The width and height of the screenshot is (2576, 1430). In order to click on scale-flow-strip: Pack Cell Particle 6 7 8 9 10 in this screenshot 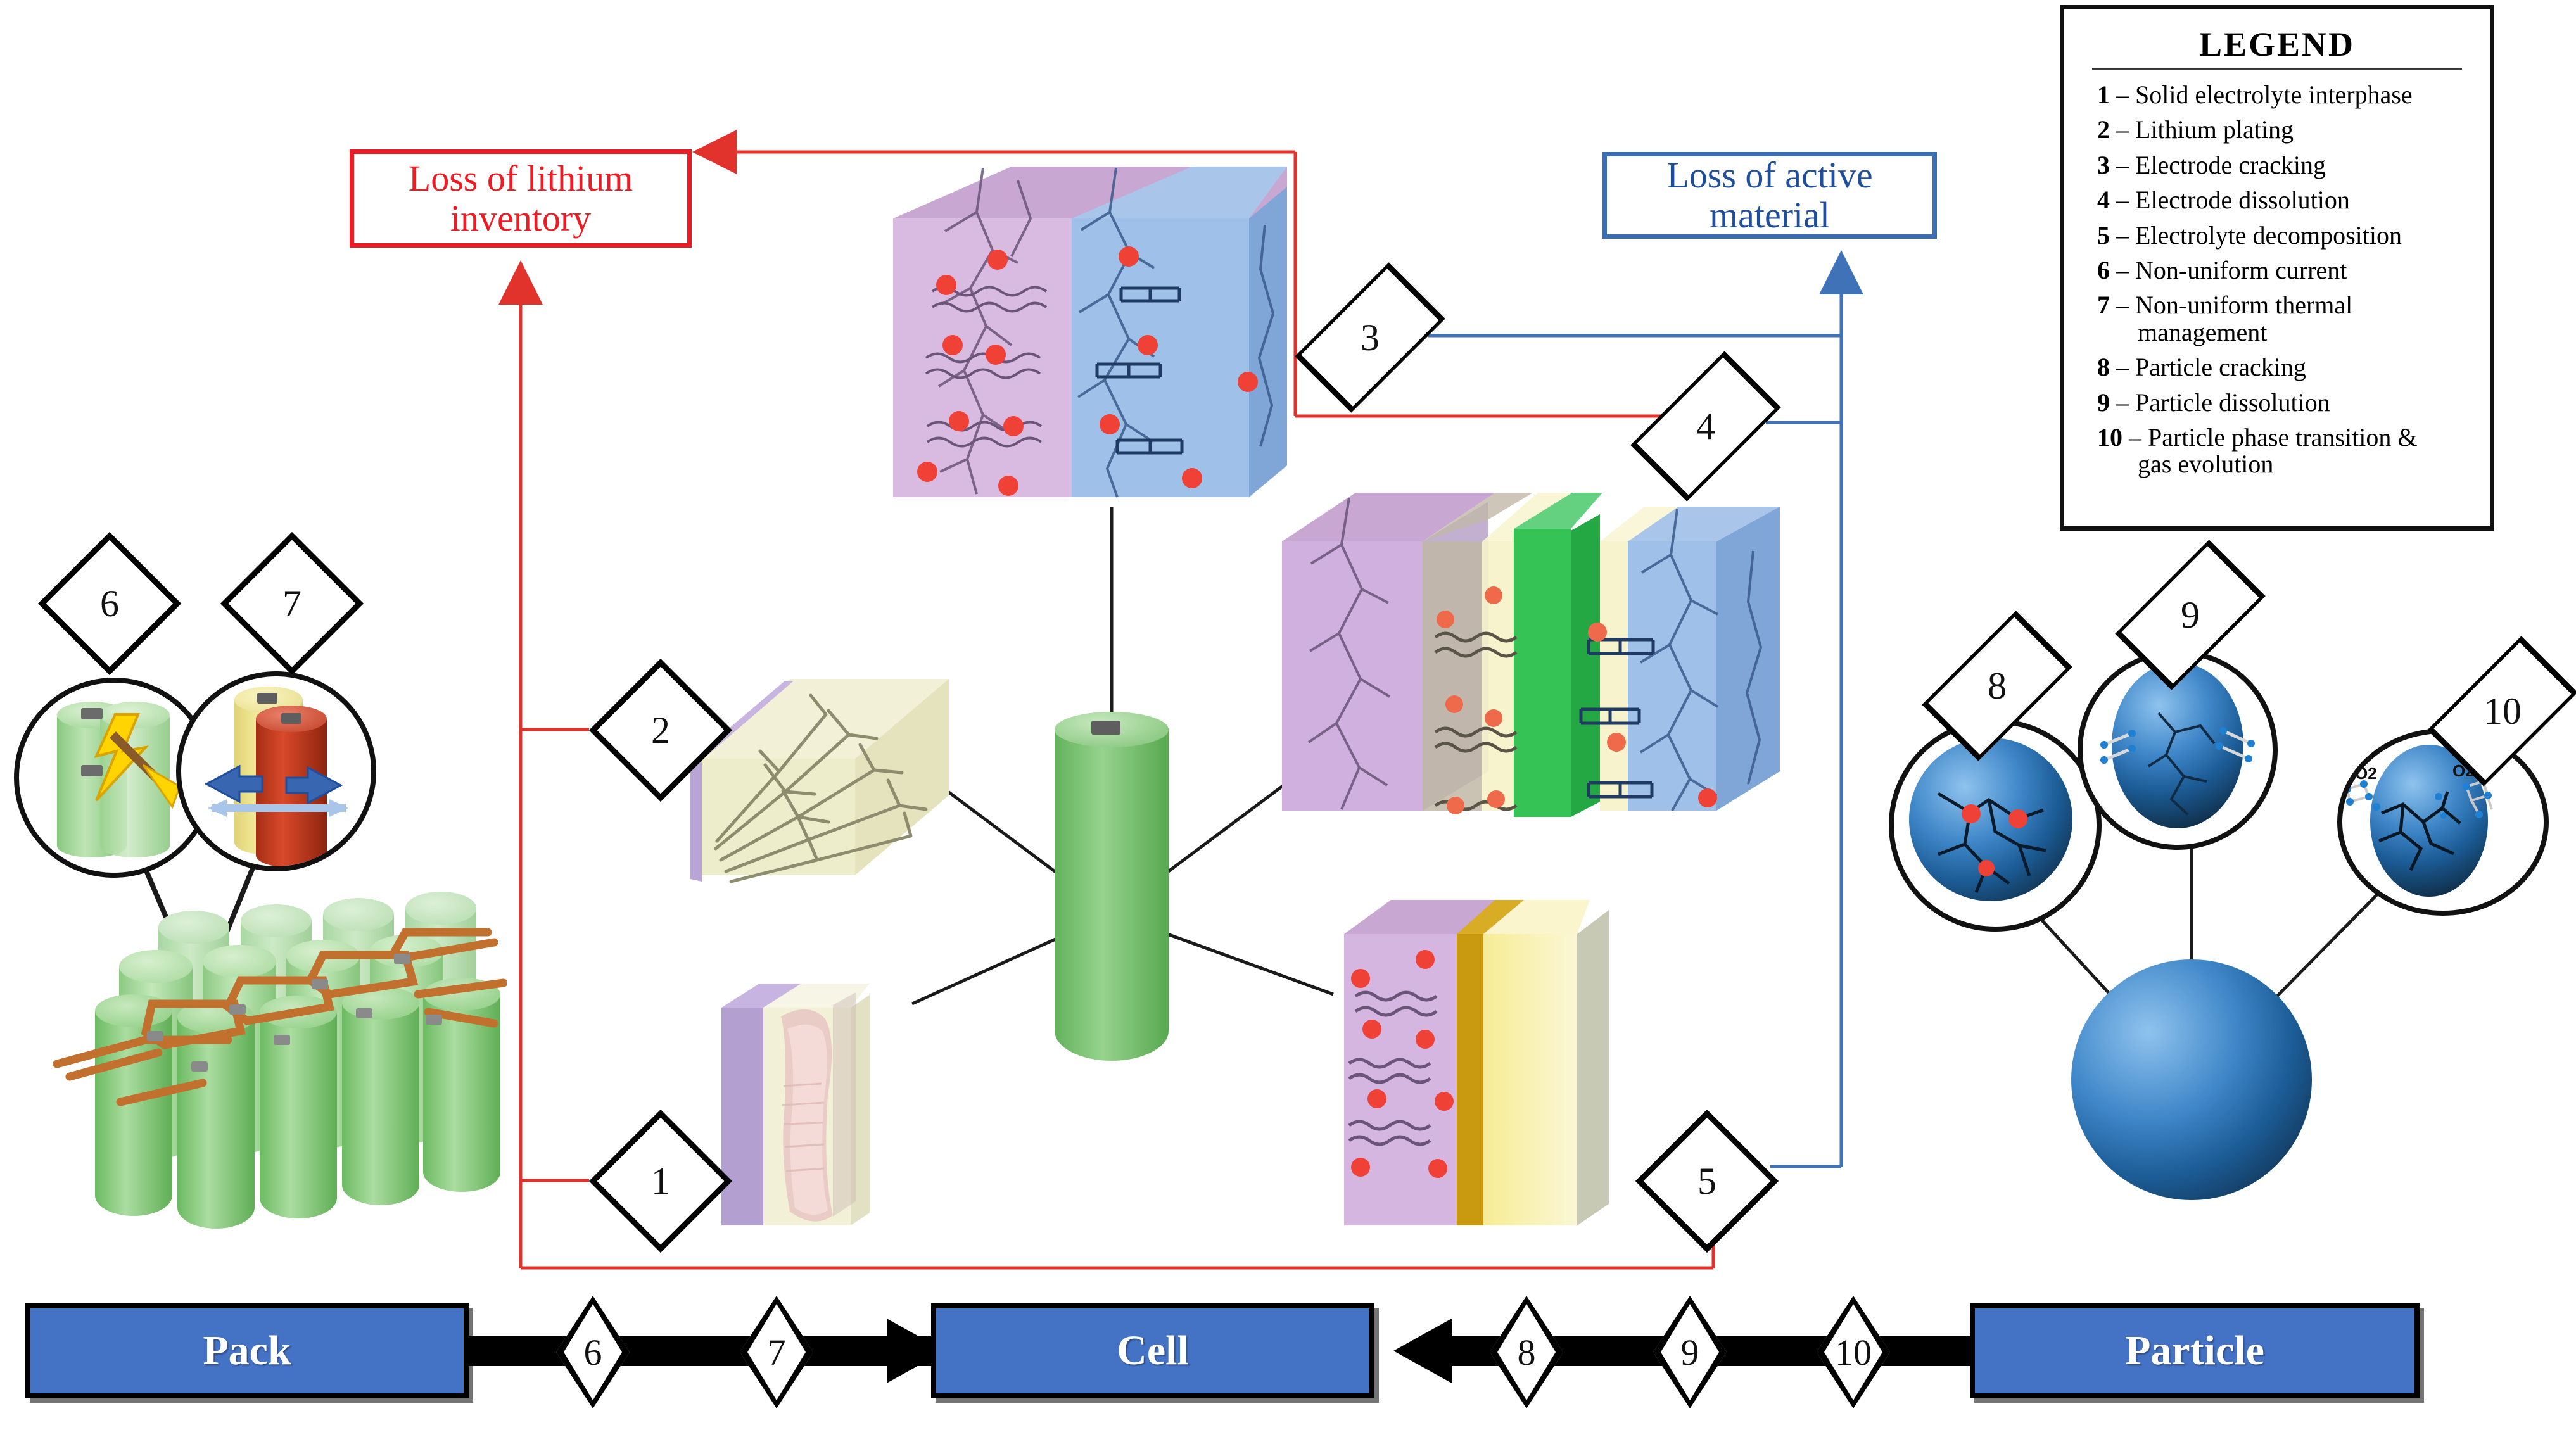, I will do `click(1288, 1355)`.